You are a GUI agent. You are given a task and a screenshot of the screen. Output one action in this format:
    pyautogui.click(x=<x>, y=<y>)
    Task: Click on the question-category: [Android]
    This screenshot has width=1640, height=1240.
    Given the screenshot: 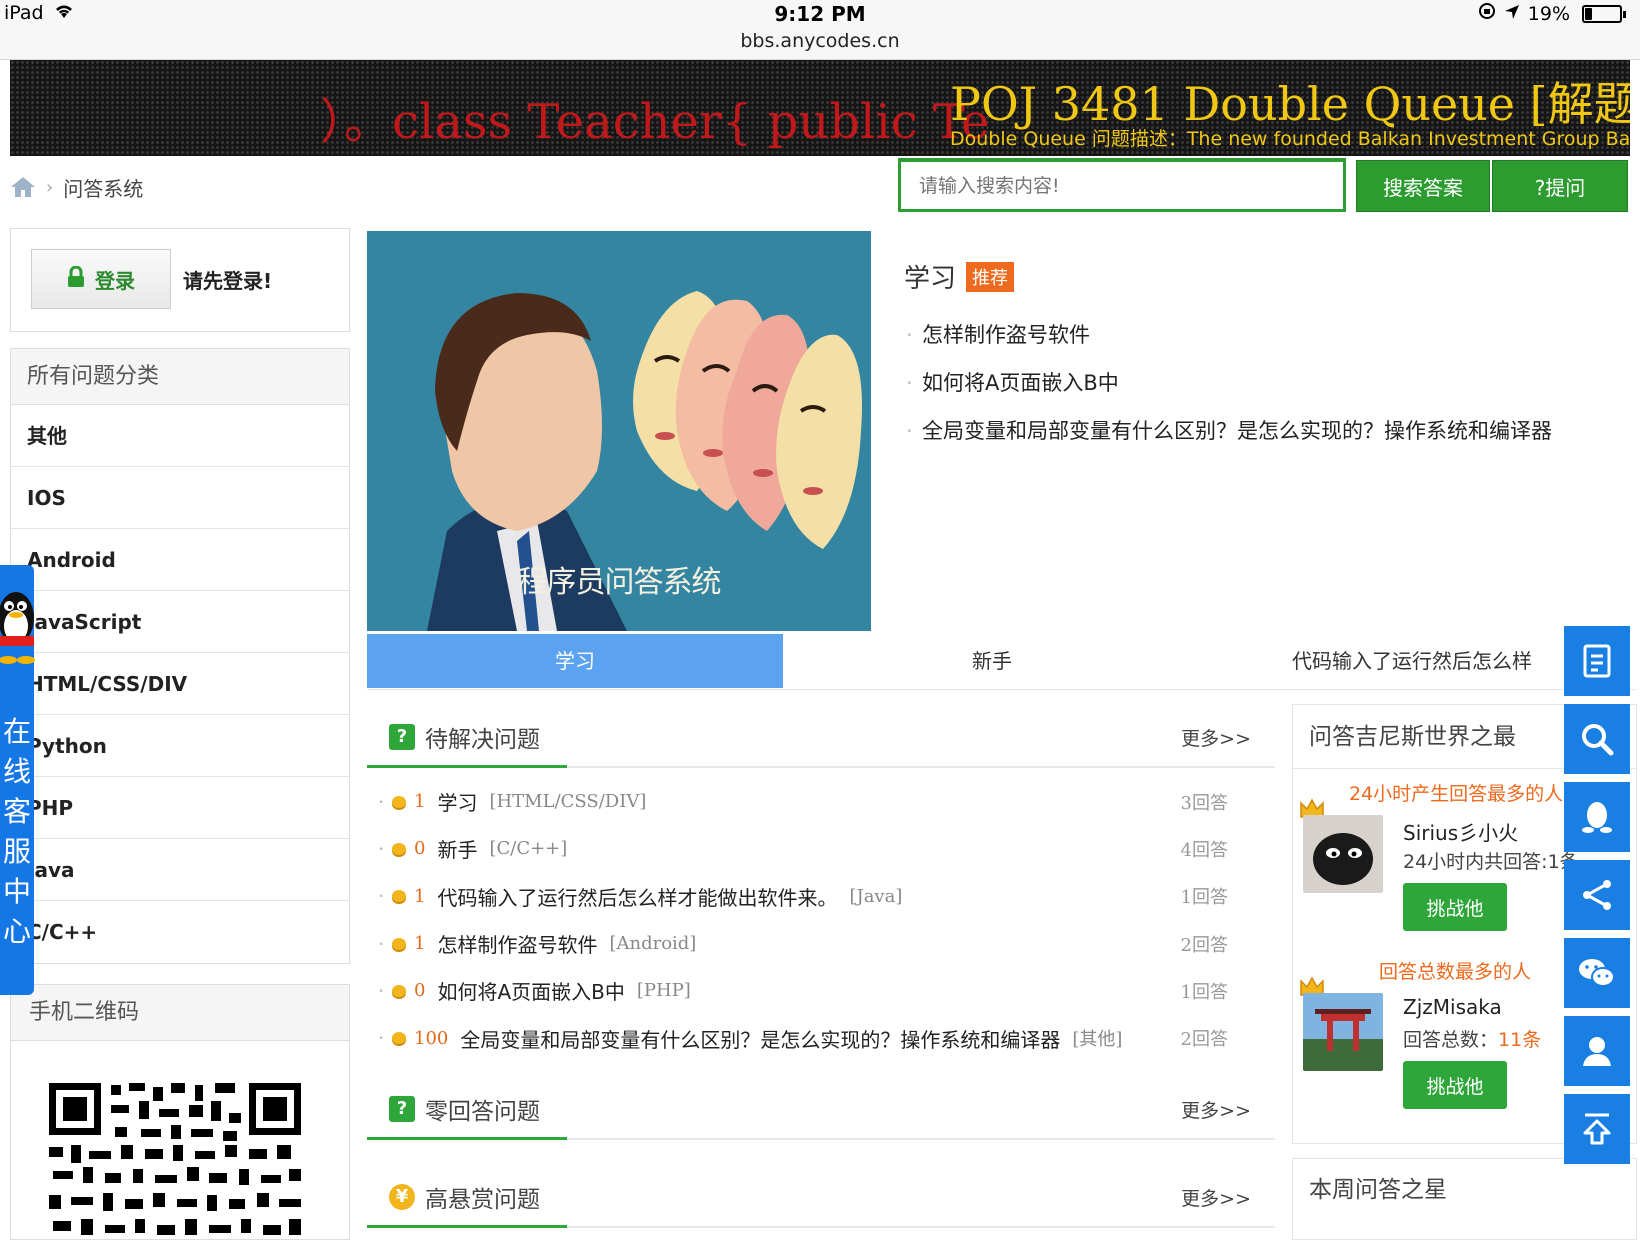 What is the action you would take?
    pyautogui.click(x=652, y=943)
    